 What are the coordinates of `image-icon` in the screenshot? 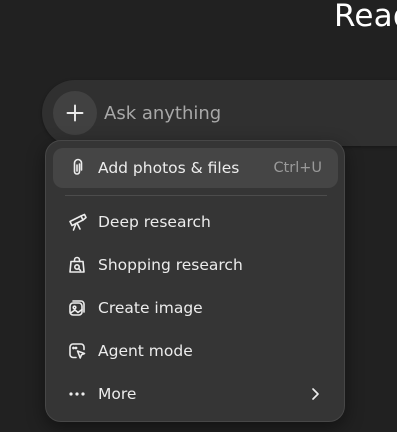 It's located at (77, 308).